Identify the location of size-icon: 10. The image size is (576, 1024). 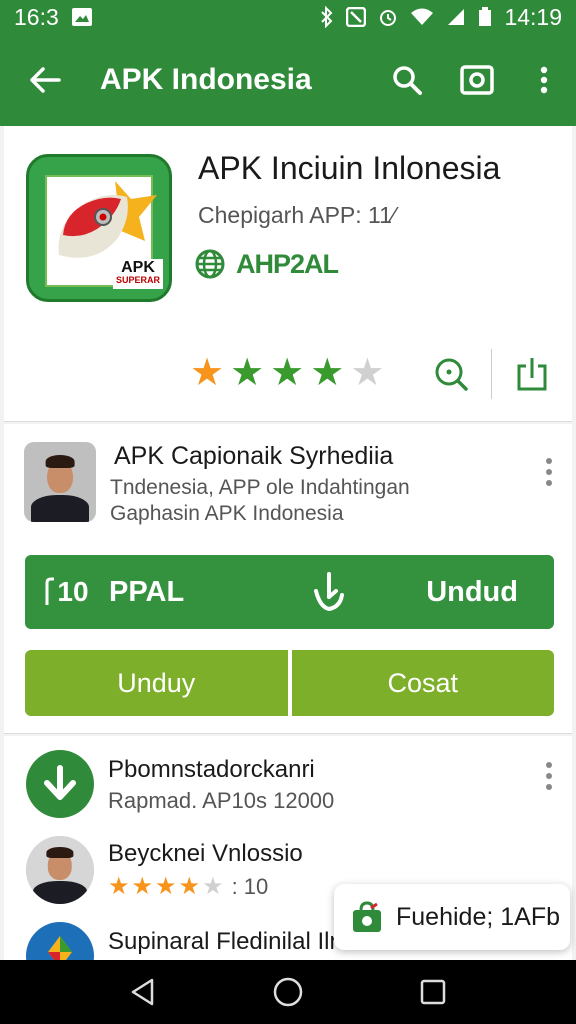
(67, 592).